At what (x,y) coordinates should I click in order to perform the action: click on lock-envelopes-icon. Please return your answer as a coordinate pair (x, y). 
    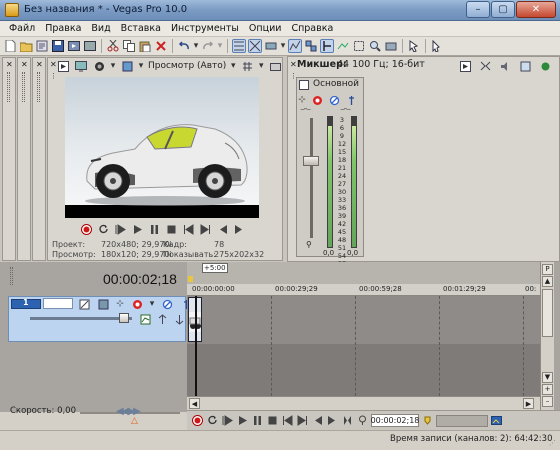
    Looking at the image, I should click on (295, 46).